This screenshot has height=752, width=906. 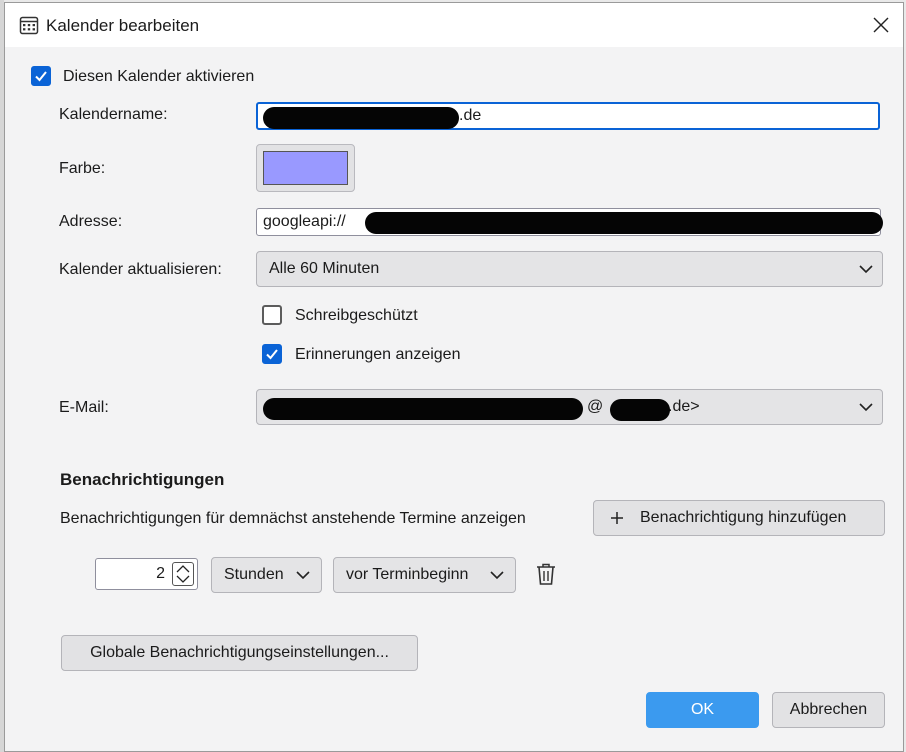 What do you see at coordinates (29, 27) in the screenshot?
I see `calendar-icon` at bounding box center [29, 27].